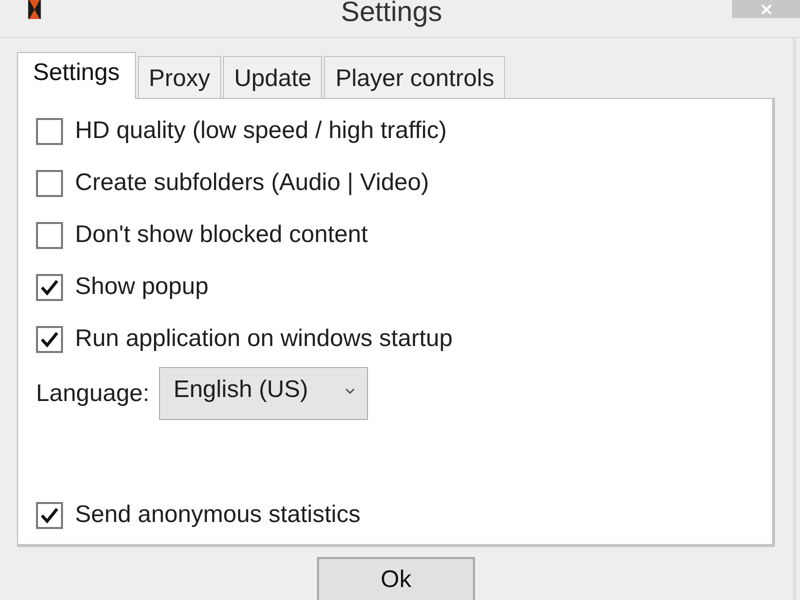  What do you see at coordinates (396, 578) in the screenshot?
I see `ok-button: Ok` at bounding box center [396, 578].